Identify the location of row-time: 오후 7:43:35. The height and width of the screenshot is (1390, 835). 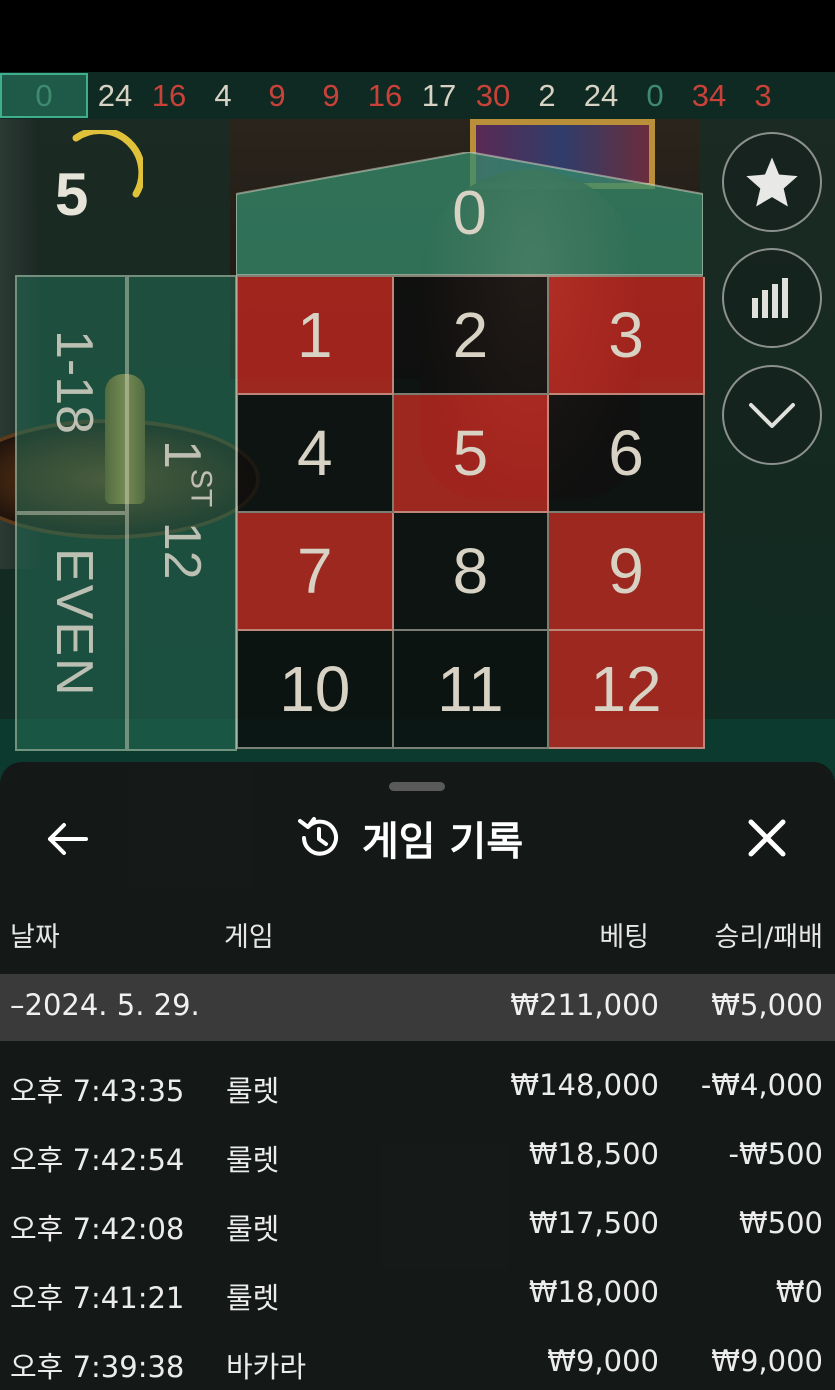
(97, 1091).